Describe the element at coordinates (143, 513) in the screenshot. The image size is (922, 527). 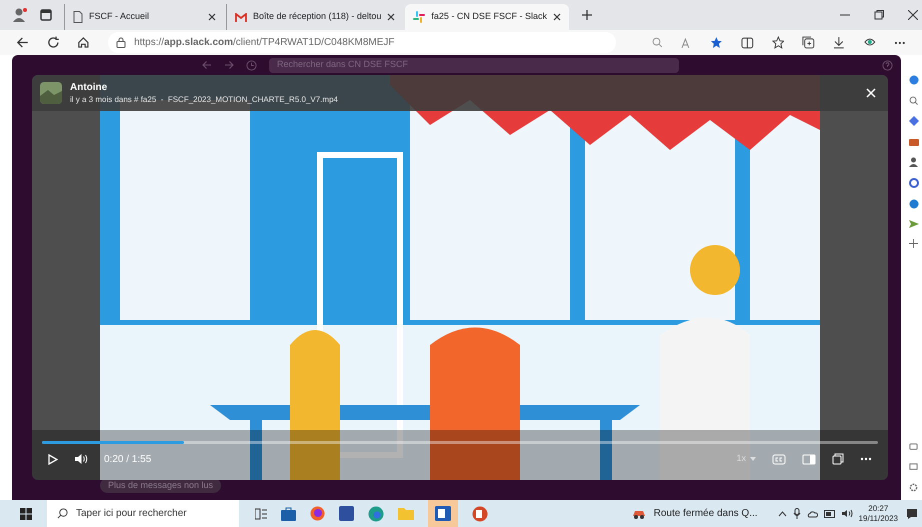
I see `taskbar-search-field: Taper ici pour rechercher` at that location.